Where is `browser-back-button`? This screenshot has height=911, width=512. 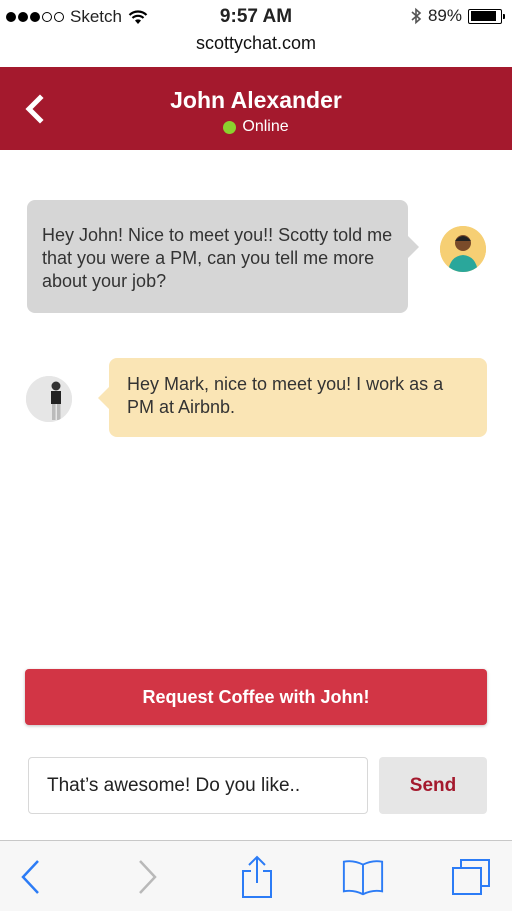 browser-back-button is located at coordinates (31, 877).